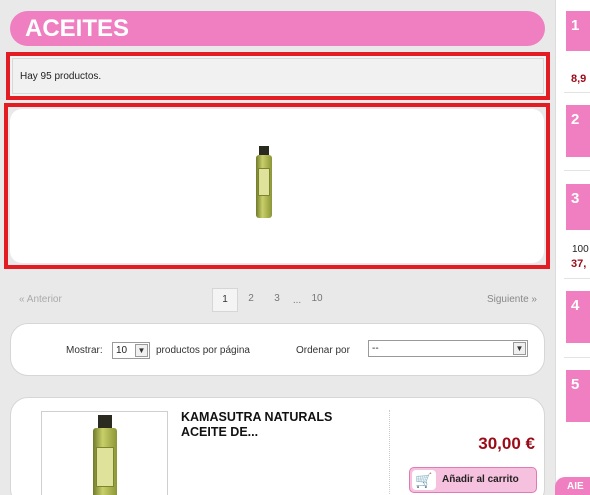 Image resolution: width=590 pixels, height=495 pixels. What do you see at coordinates (506, 443) in the screenshot?
I see `product-price: 30,00 €` at bounding box center [506, 443].